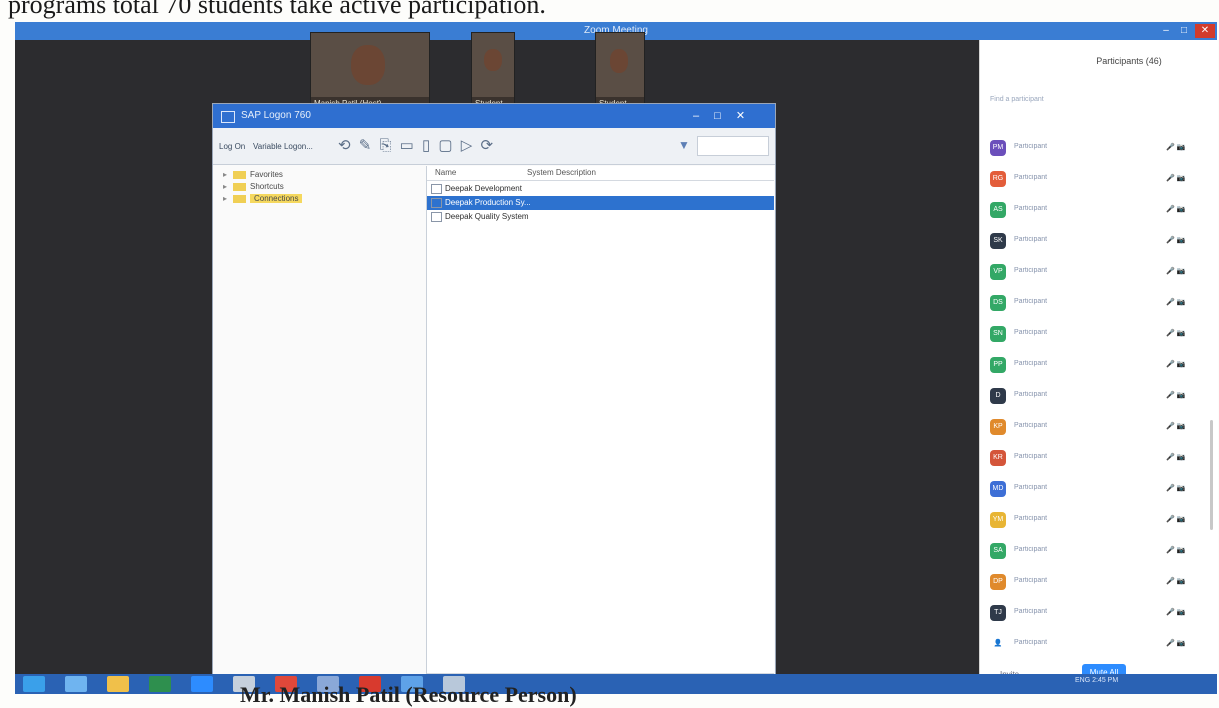  What do you see at coordinates (445, 172) in the screenshot?
I see `column-header-name: Name` at bounding box center [445, 172].